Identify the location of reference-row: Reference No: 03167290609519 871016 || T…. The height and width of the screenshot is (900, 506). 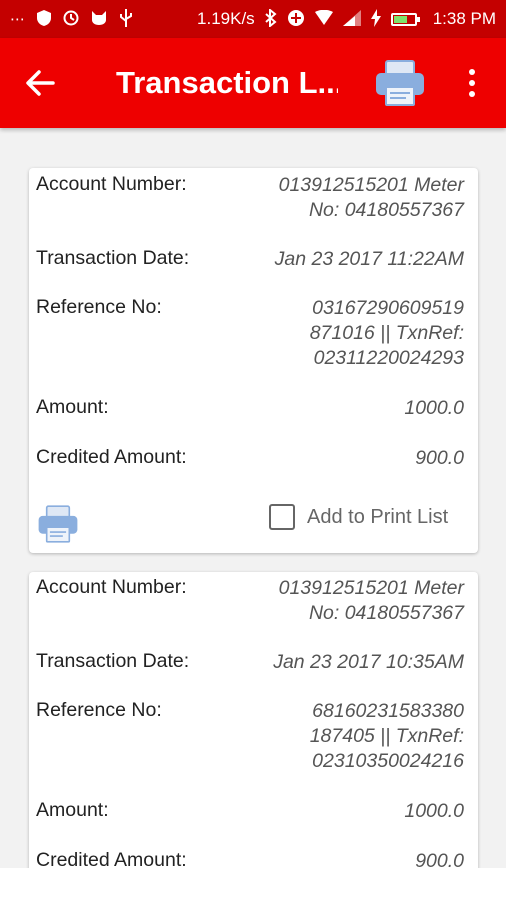
(250, 333).